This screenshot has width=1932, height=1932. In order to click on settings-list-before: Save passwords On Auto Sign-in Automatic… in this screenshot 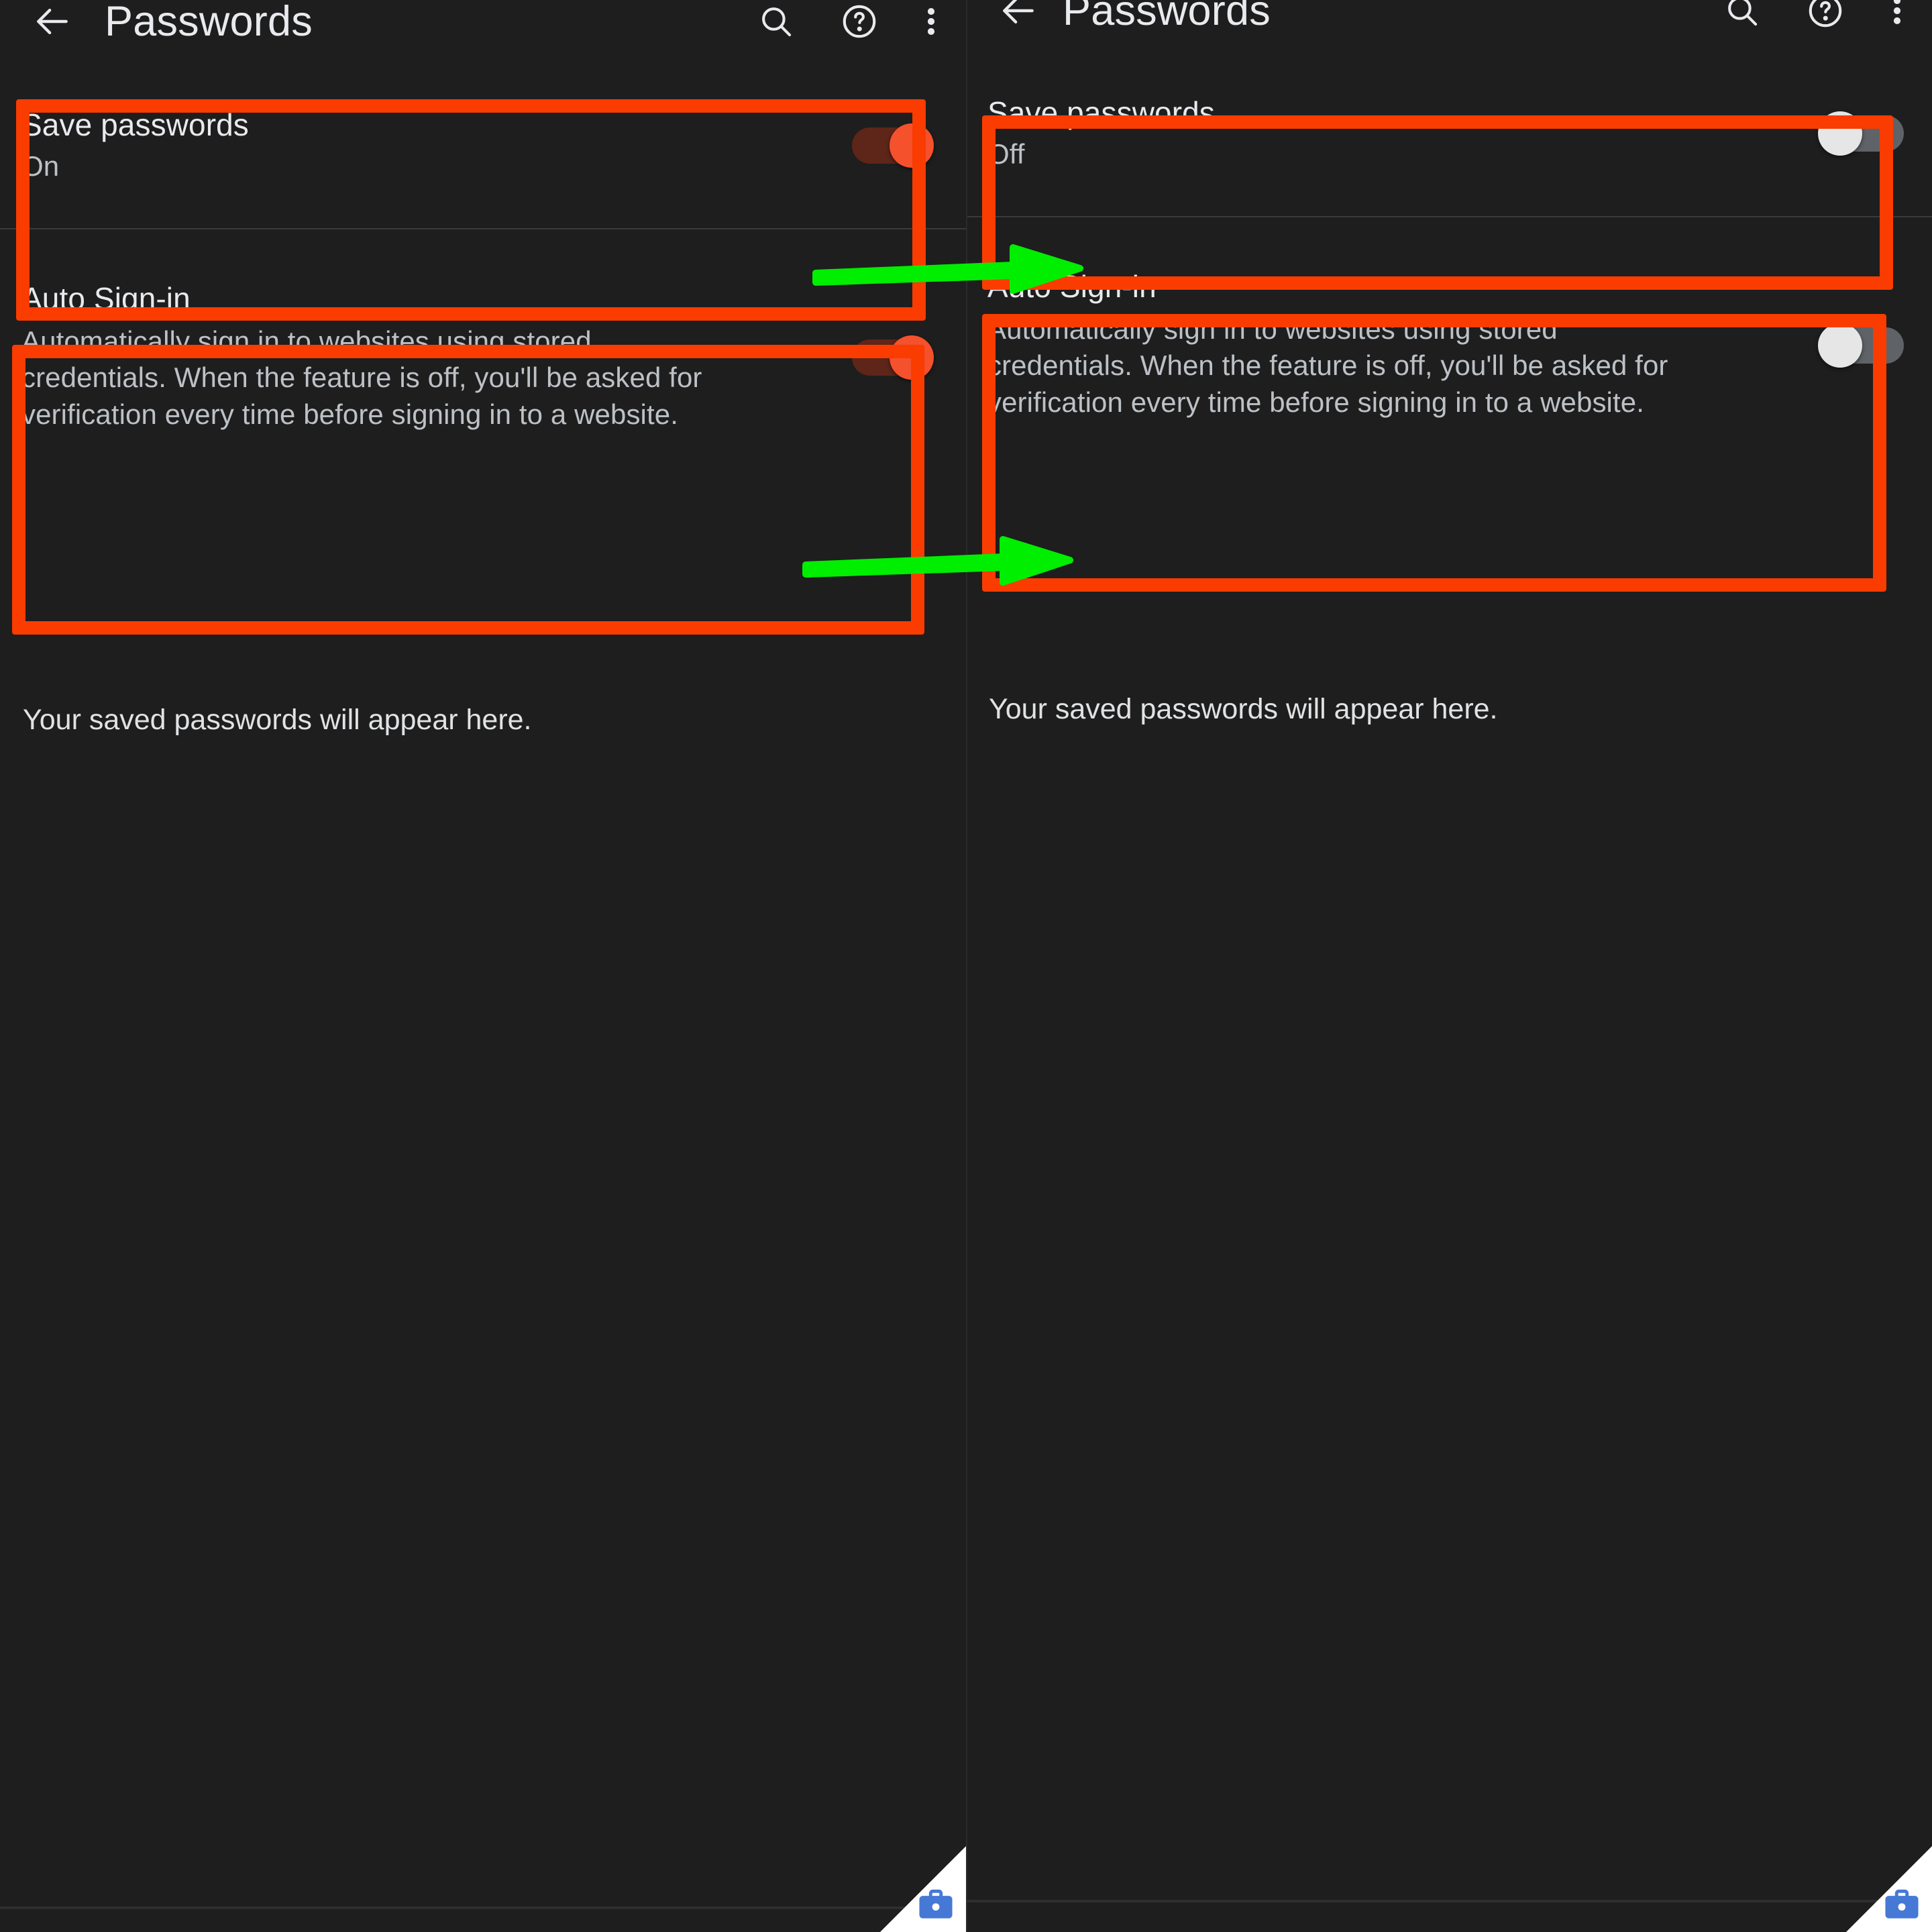, I will do `click(483, 274)`.